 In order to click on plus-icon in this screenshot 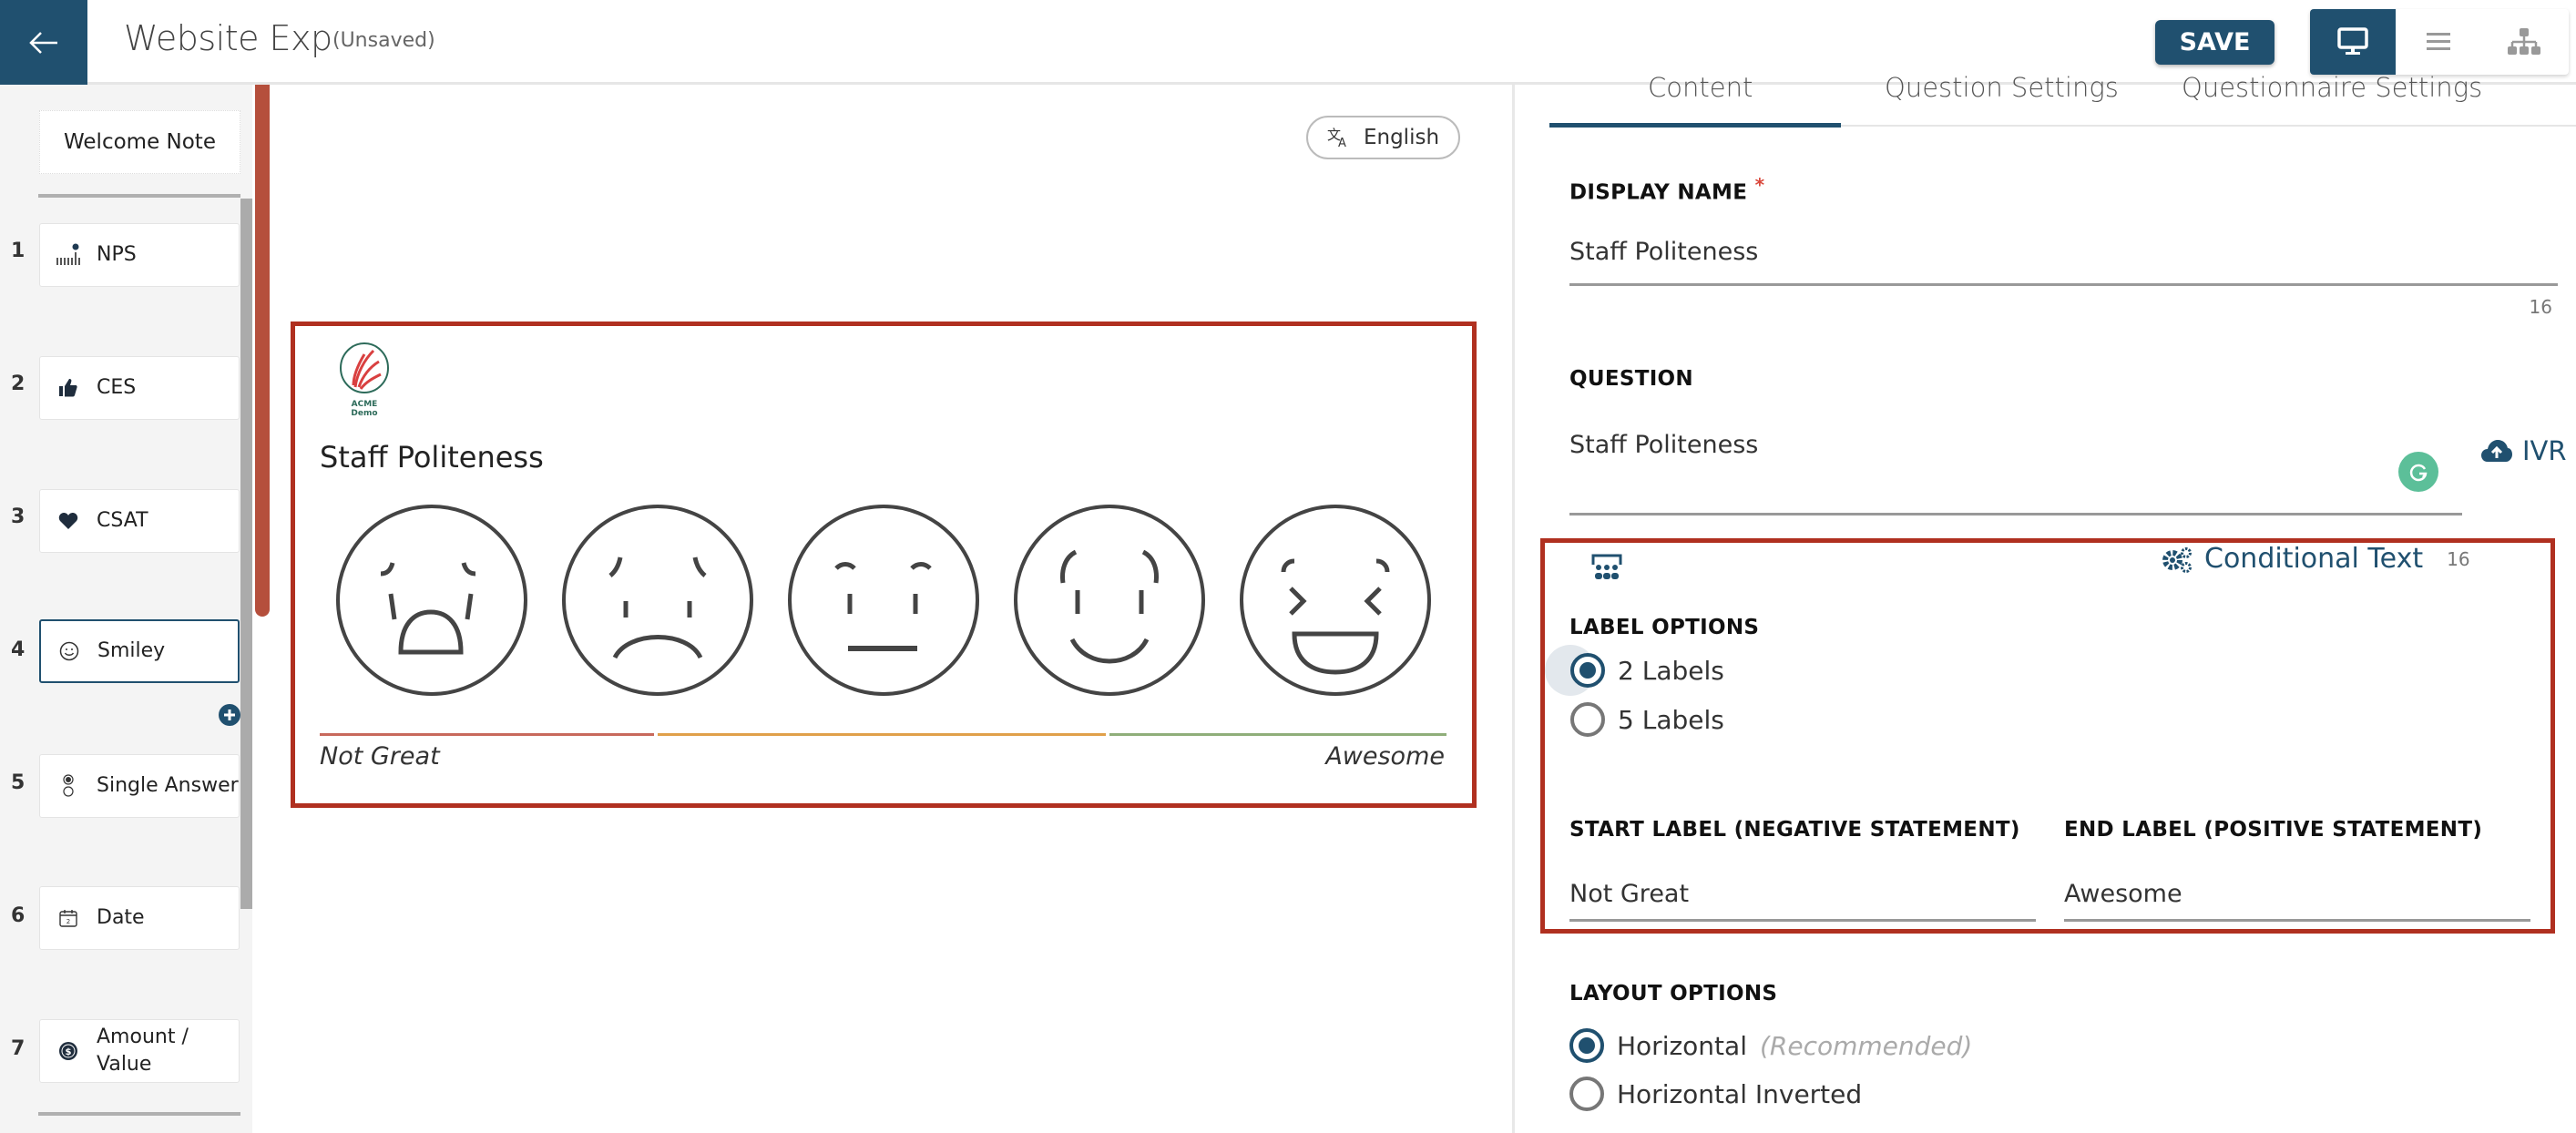, I will do `click(230, 714)`.